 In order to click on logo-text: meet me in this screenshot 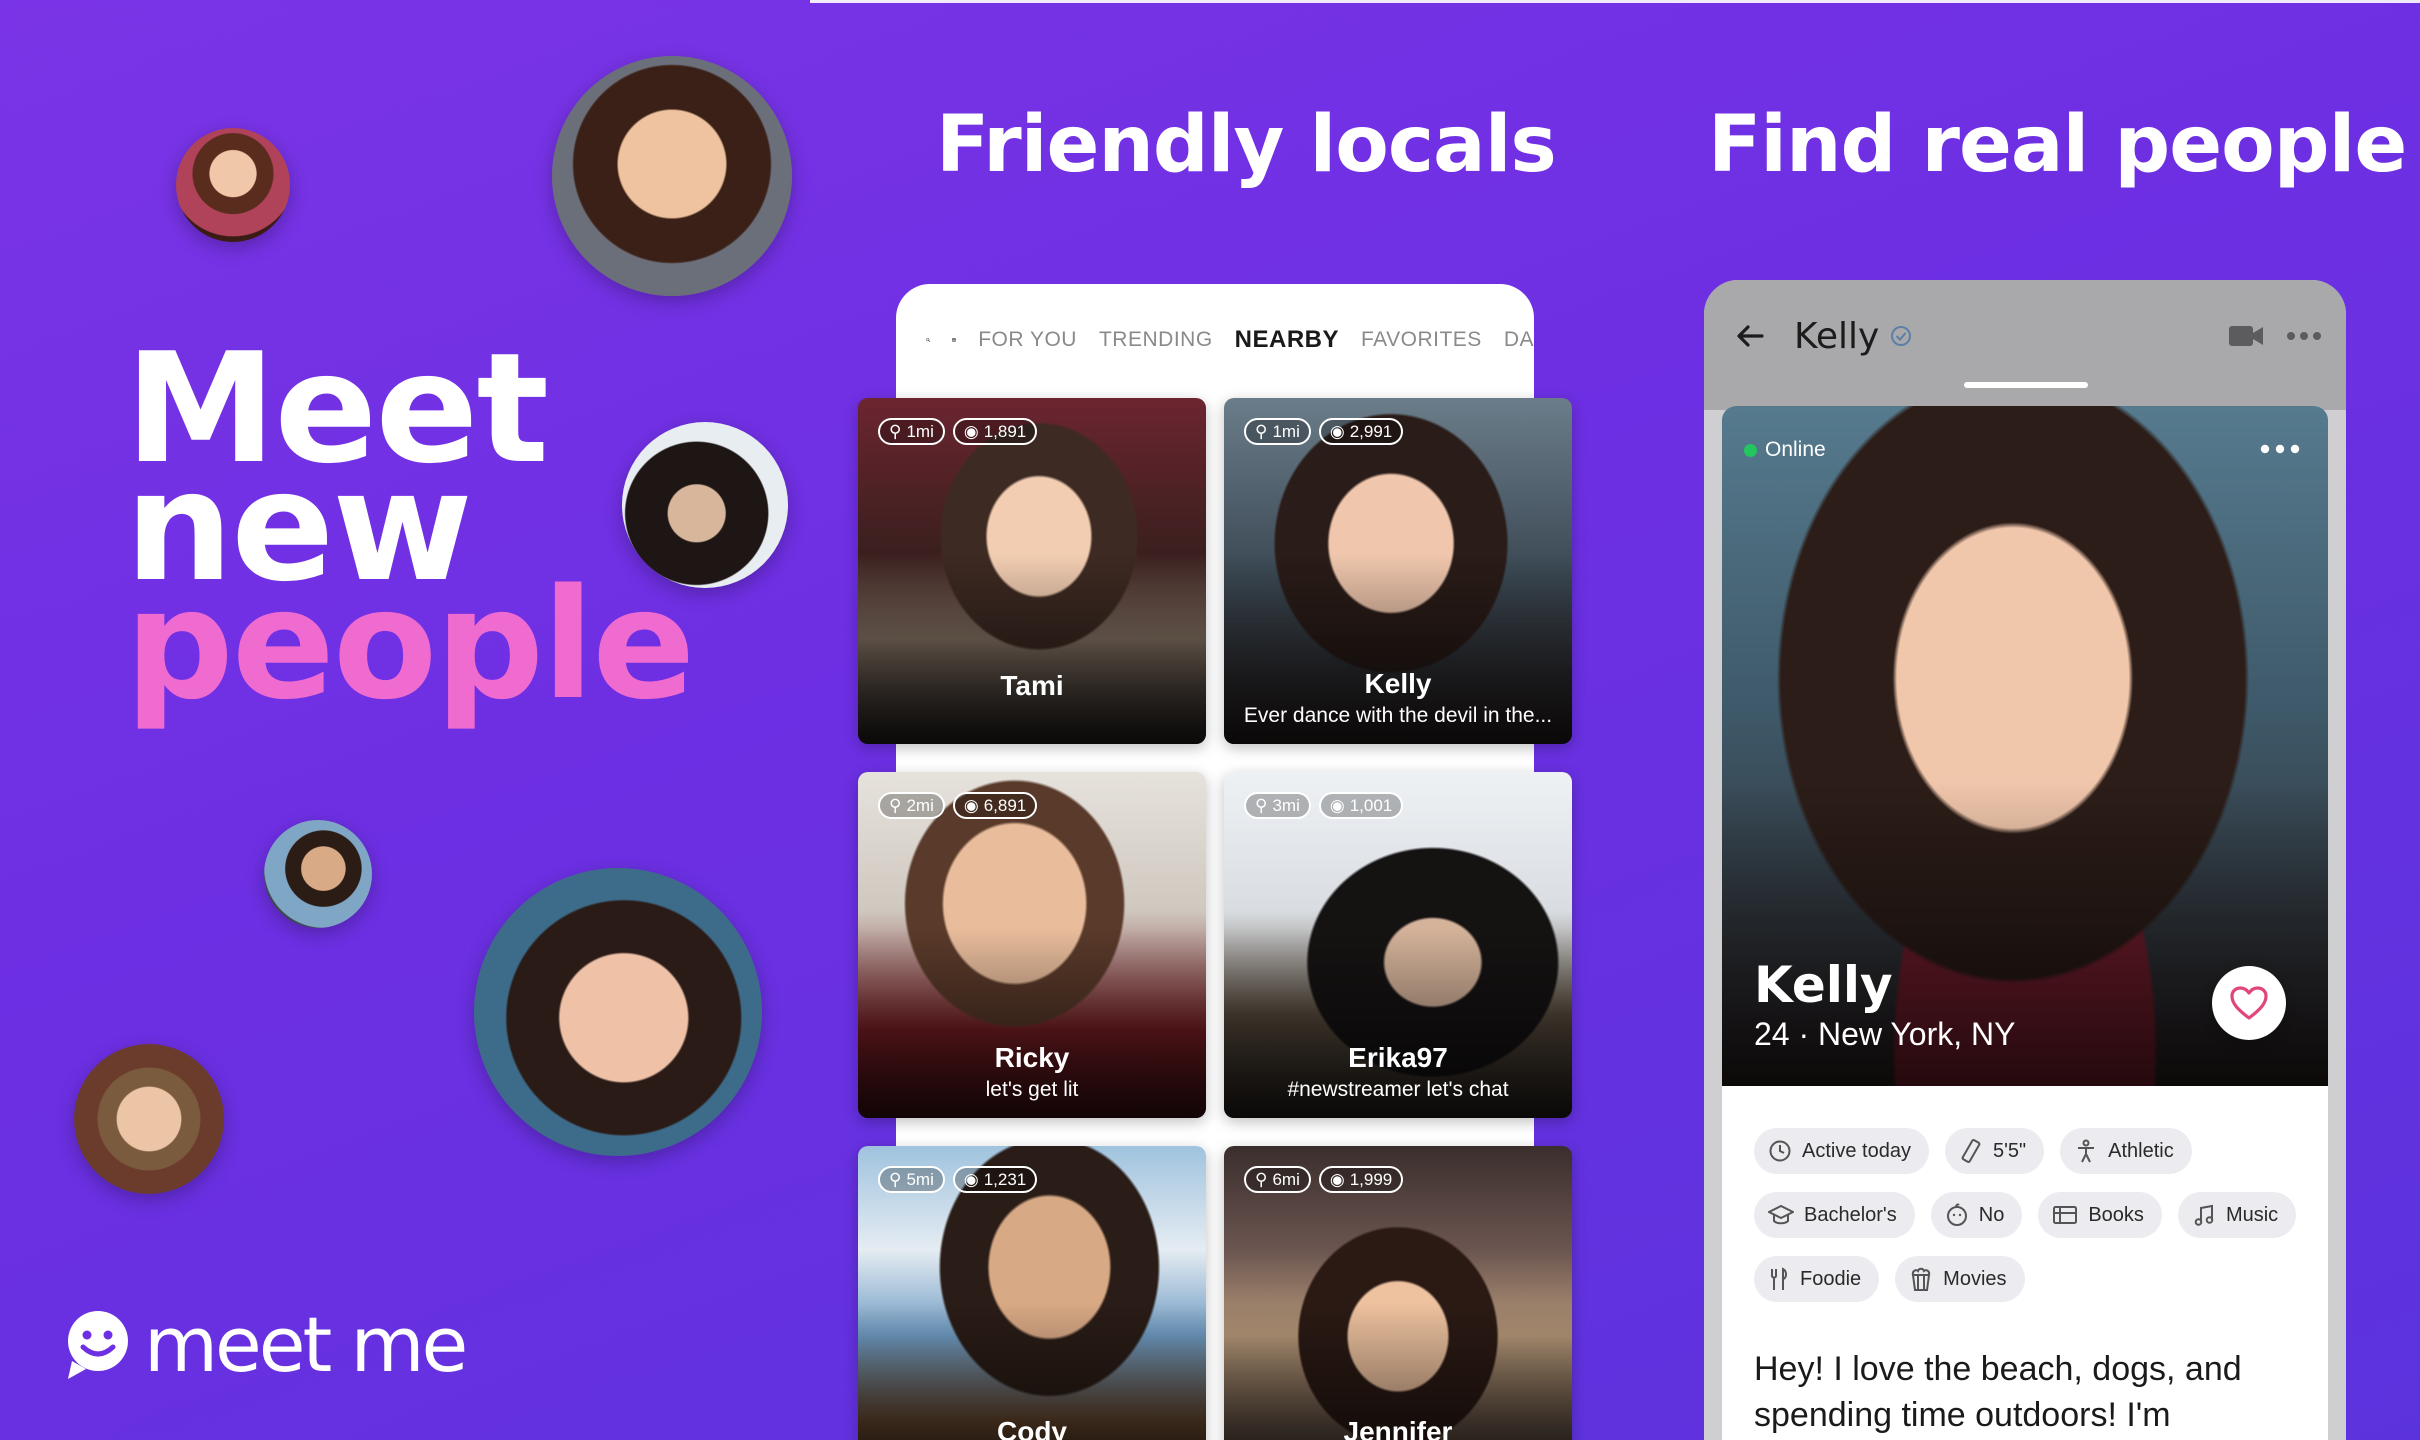, I will do `click(306, 1344)`.